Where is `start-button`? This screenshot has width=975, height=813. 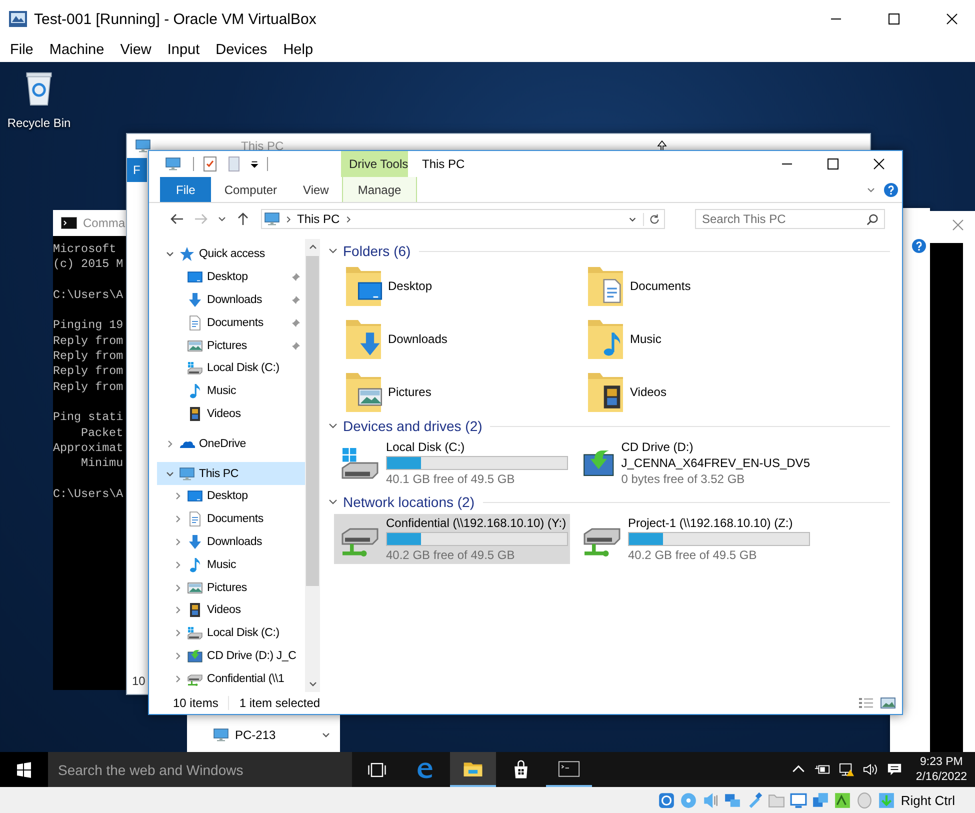 start-button is located at coordinates (24, 769).